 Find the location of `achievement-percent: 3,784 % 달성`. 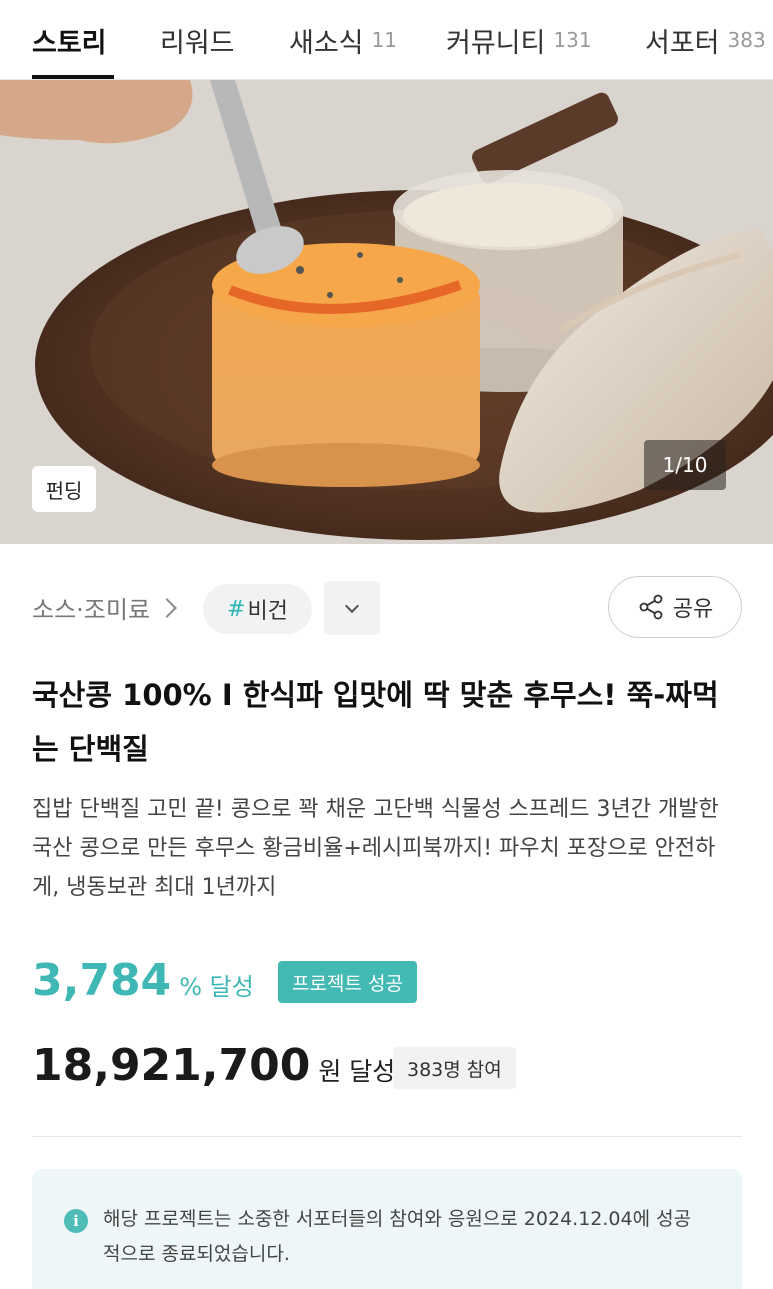

achievement-percent: 3,784 % 달성 is located at coordinates (143, 985).